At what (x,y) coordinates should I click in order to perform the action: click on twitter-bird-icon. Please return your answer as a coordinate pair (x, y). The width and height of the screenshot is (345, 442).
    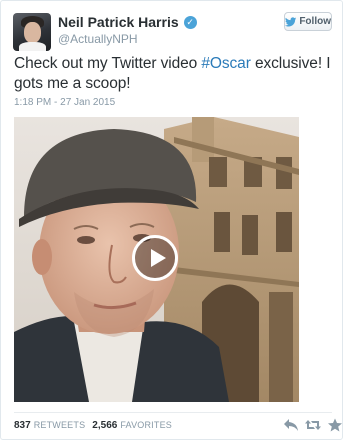
    Looking at the image, I should click on (291, 21).